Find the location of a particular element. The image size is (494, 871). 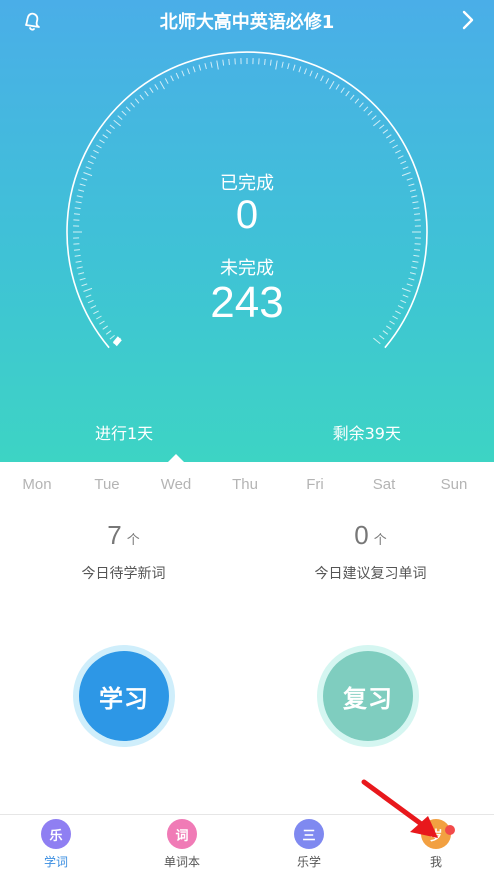

weekday-mon: Mon is located at coordinates (37, 484).